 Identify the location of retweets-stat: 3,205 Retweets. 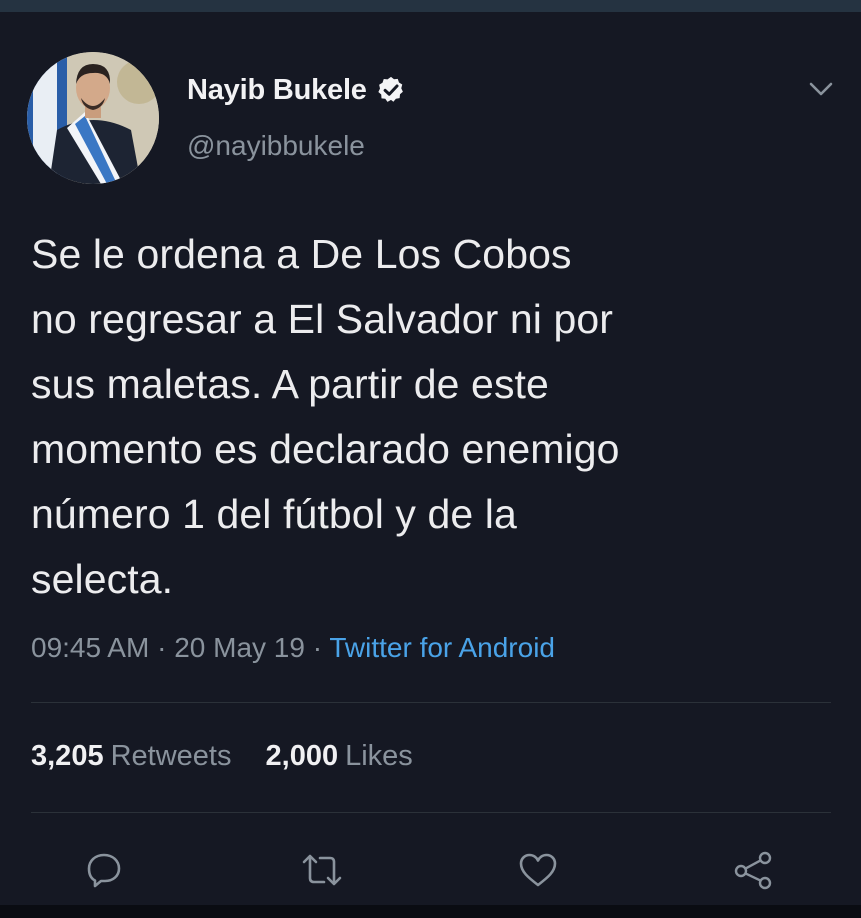
(131, 756).